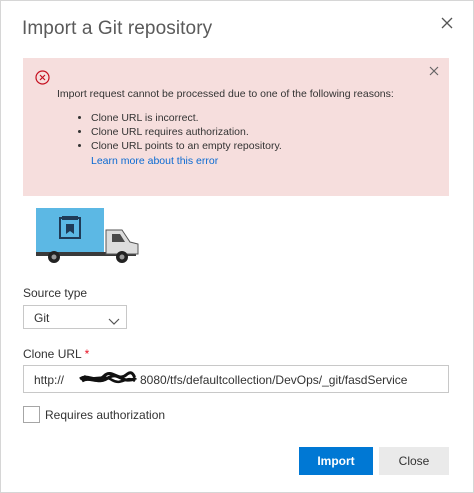 The image size is (474, 493). Describe the element at coordinates (186, 132) in the screenshot. I see `error-reason: Clone URL requires authorization.` at that location.